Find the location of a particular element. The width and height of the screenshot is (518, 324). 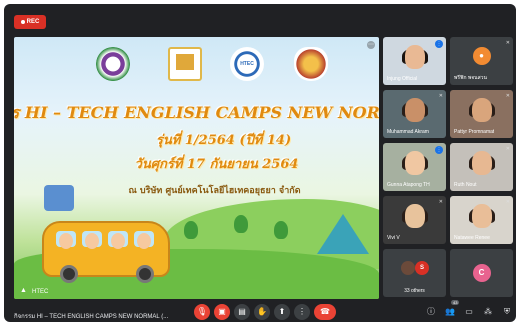

others-tile: S 33 others is located at coordinates (414, 273).